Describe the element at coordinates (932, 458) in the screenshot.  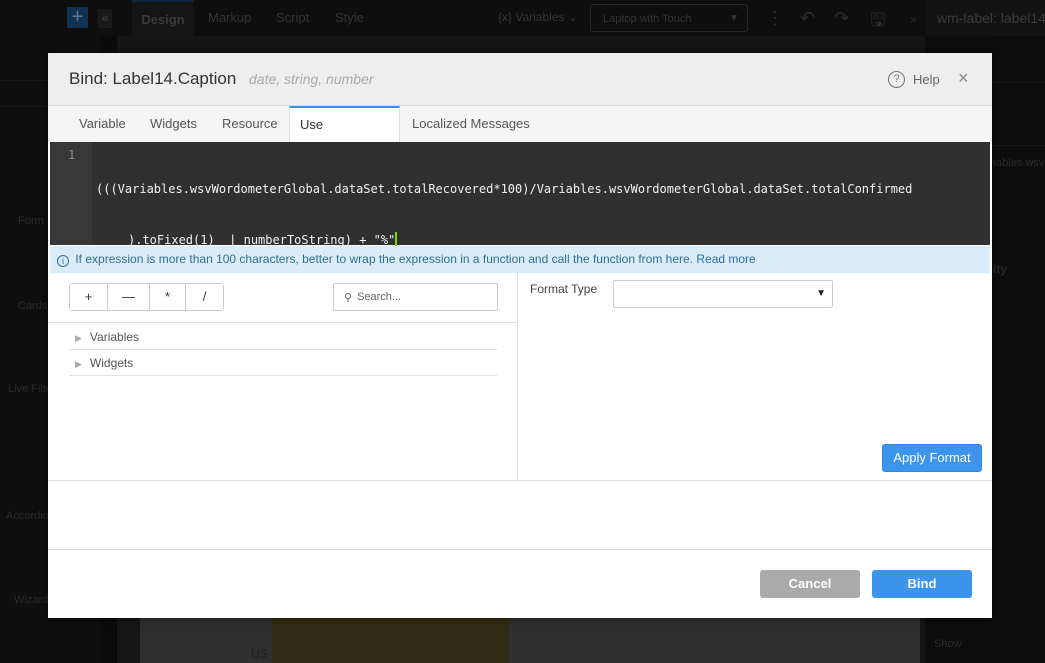
I see `apply-format-button: Apply Format` at that location.